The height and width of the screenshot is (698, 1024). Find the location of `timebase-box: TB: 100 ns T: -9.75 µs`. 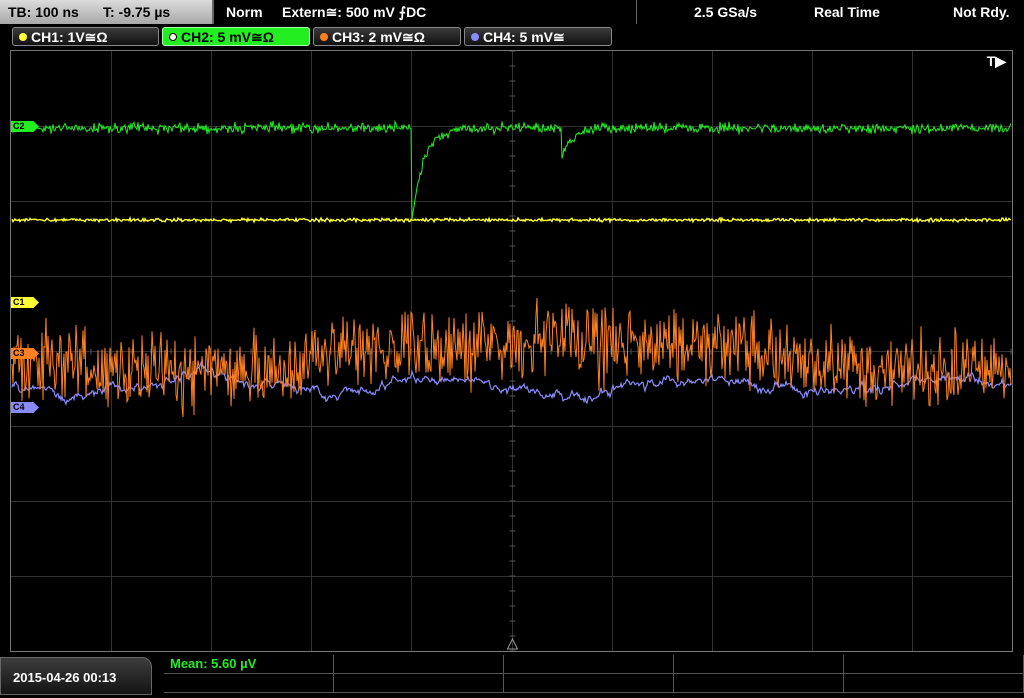

timebase-box: TB: 100 ns T: -9.75 µs is located at coordinates (107, 12).